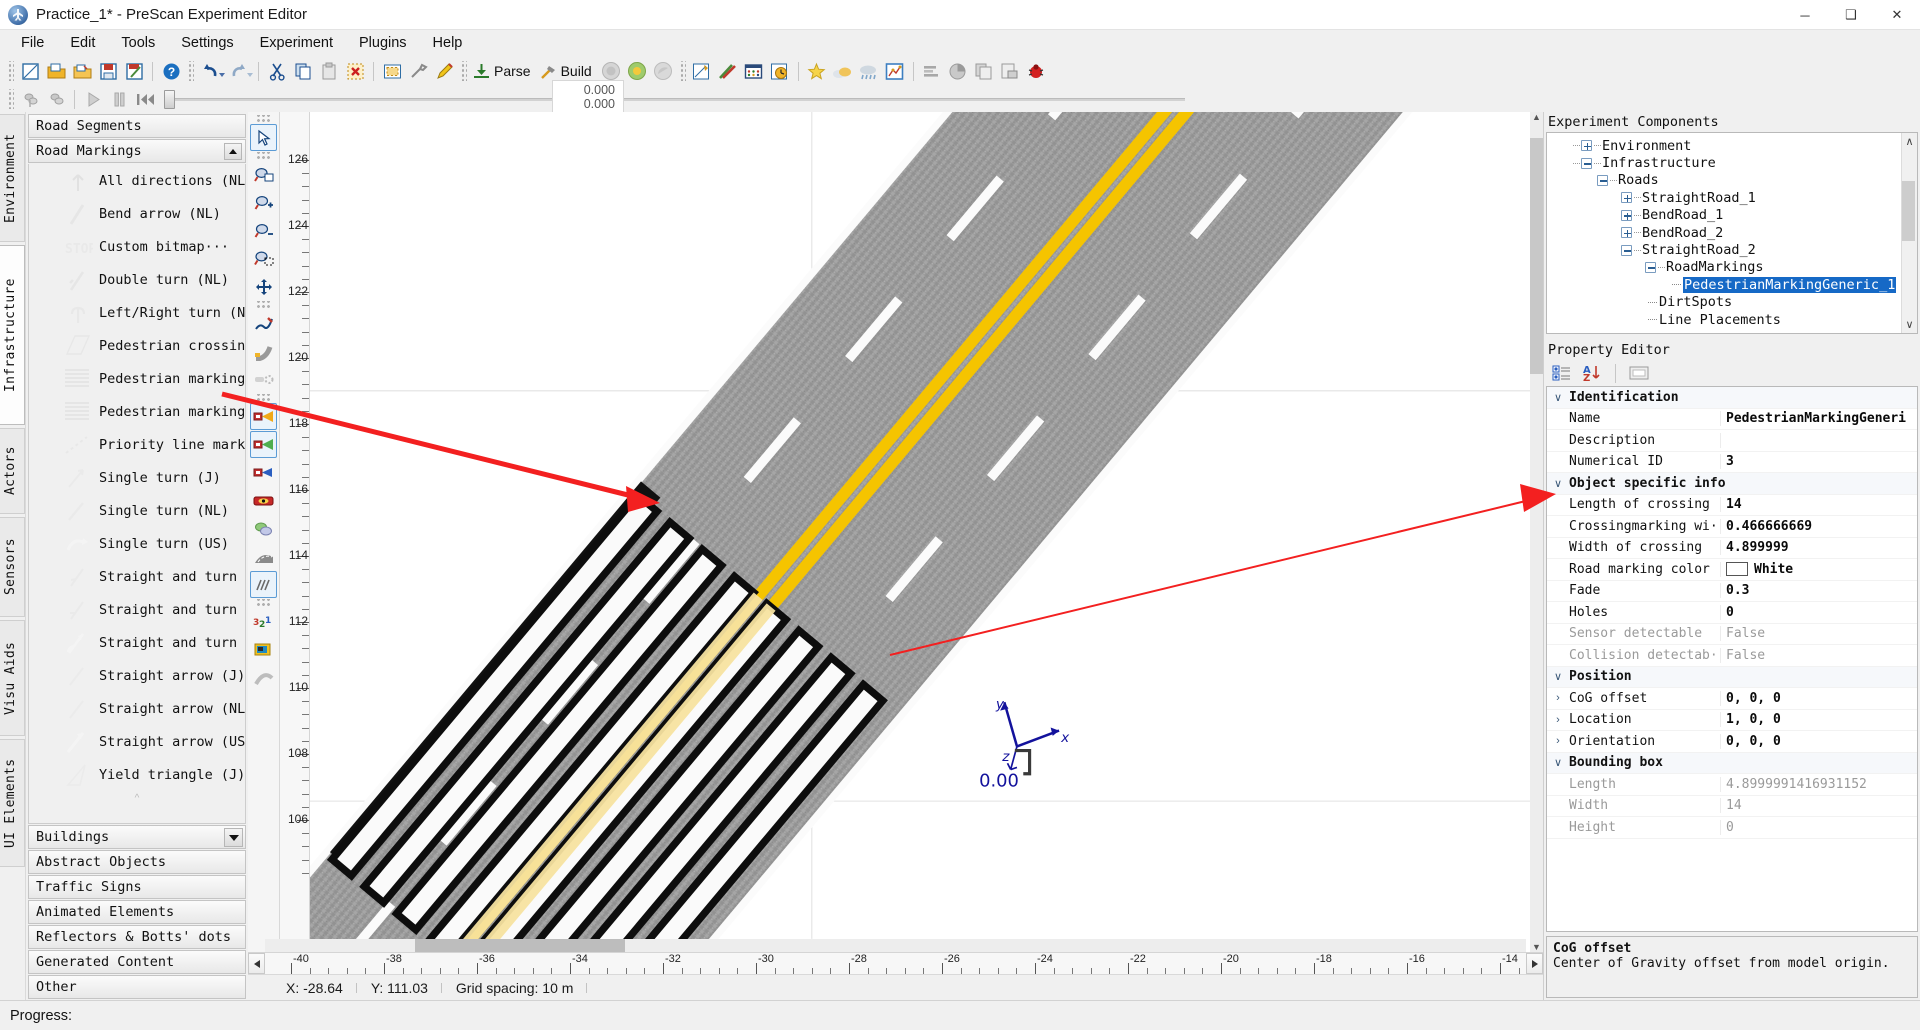 The image size is (1920, 1030). What do you see at coordinates (418, 71) in the screenshot?
I see `wrench-icon` at bounding box center [418, 71].